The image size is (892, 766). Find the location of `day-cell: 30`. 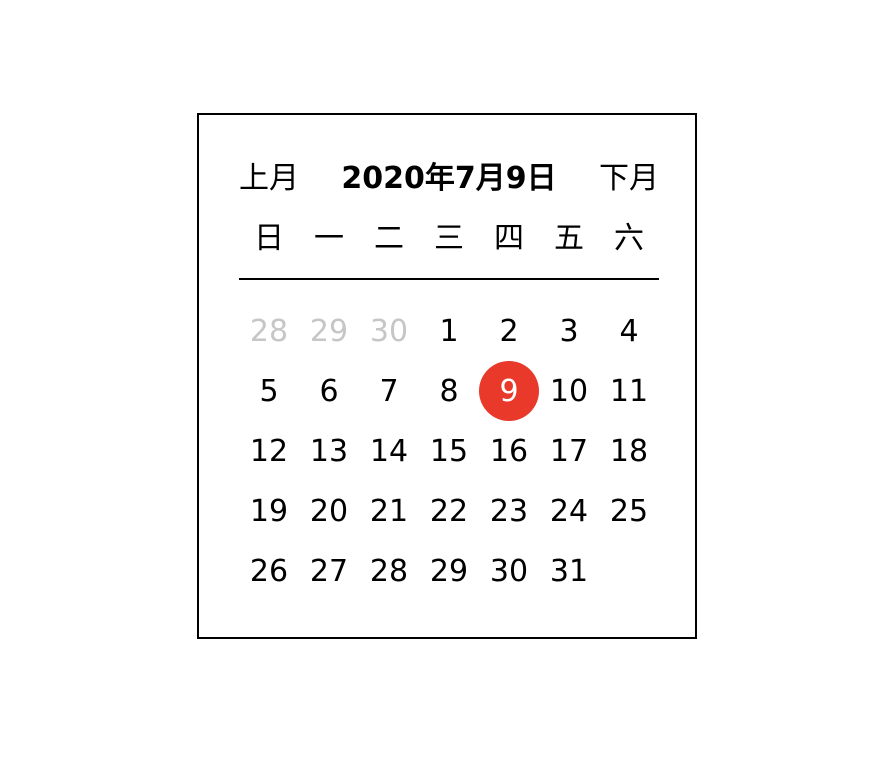

day-cell: 30 is located at coordinates (509, 571).